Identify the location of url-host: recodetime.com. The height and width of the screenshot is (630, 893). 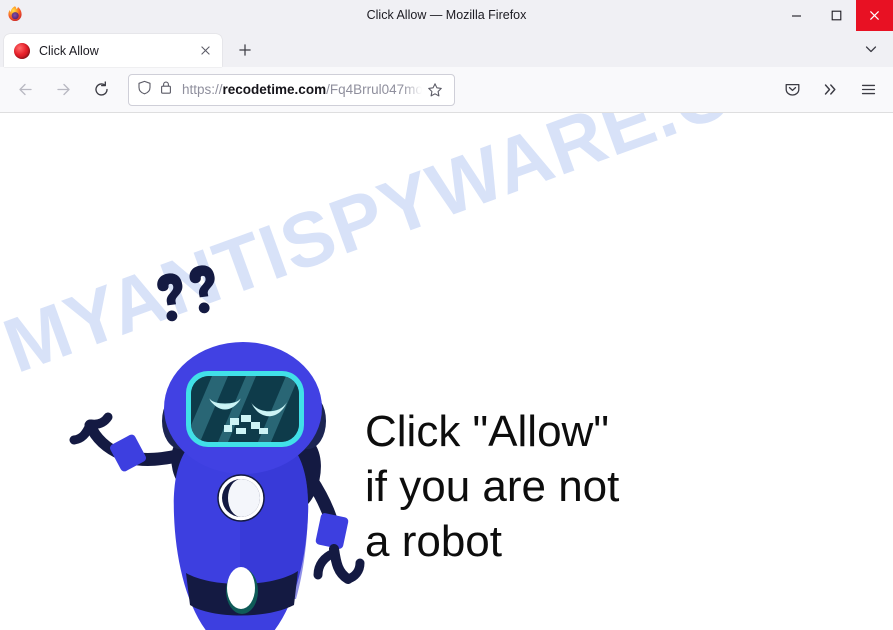
(274, 89).